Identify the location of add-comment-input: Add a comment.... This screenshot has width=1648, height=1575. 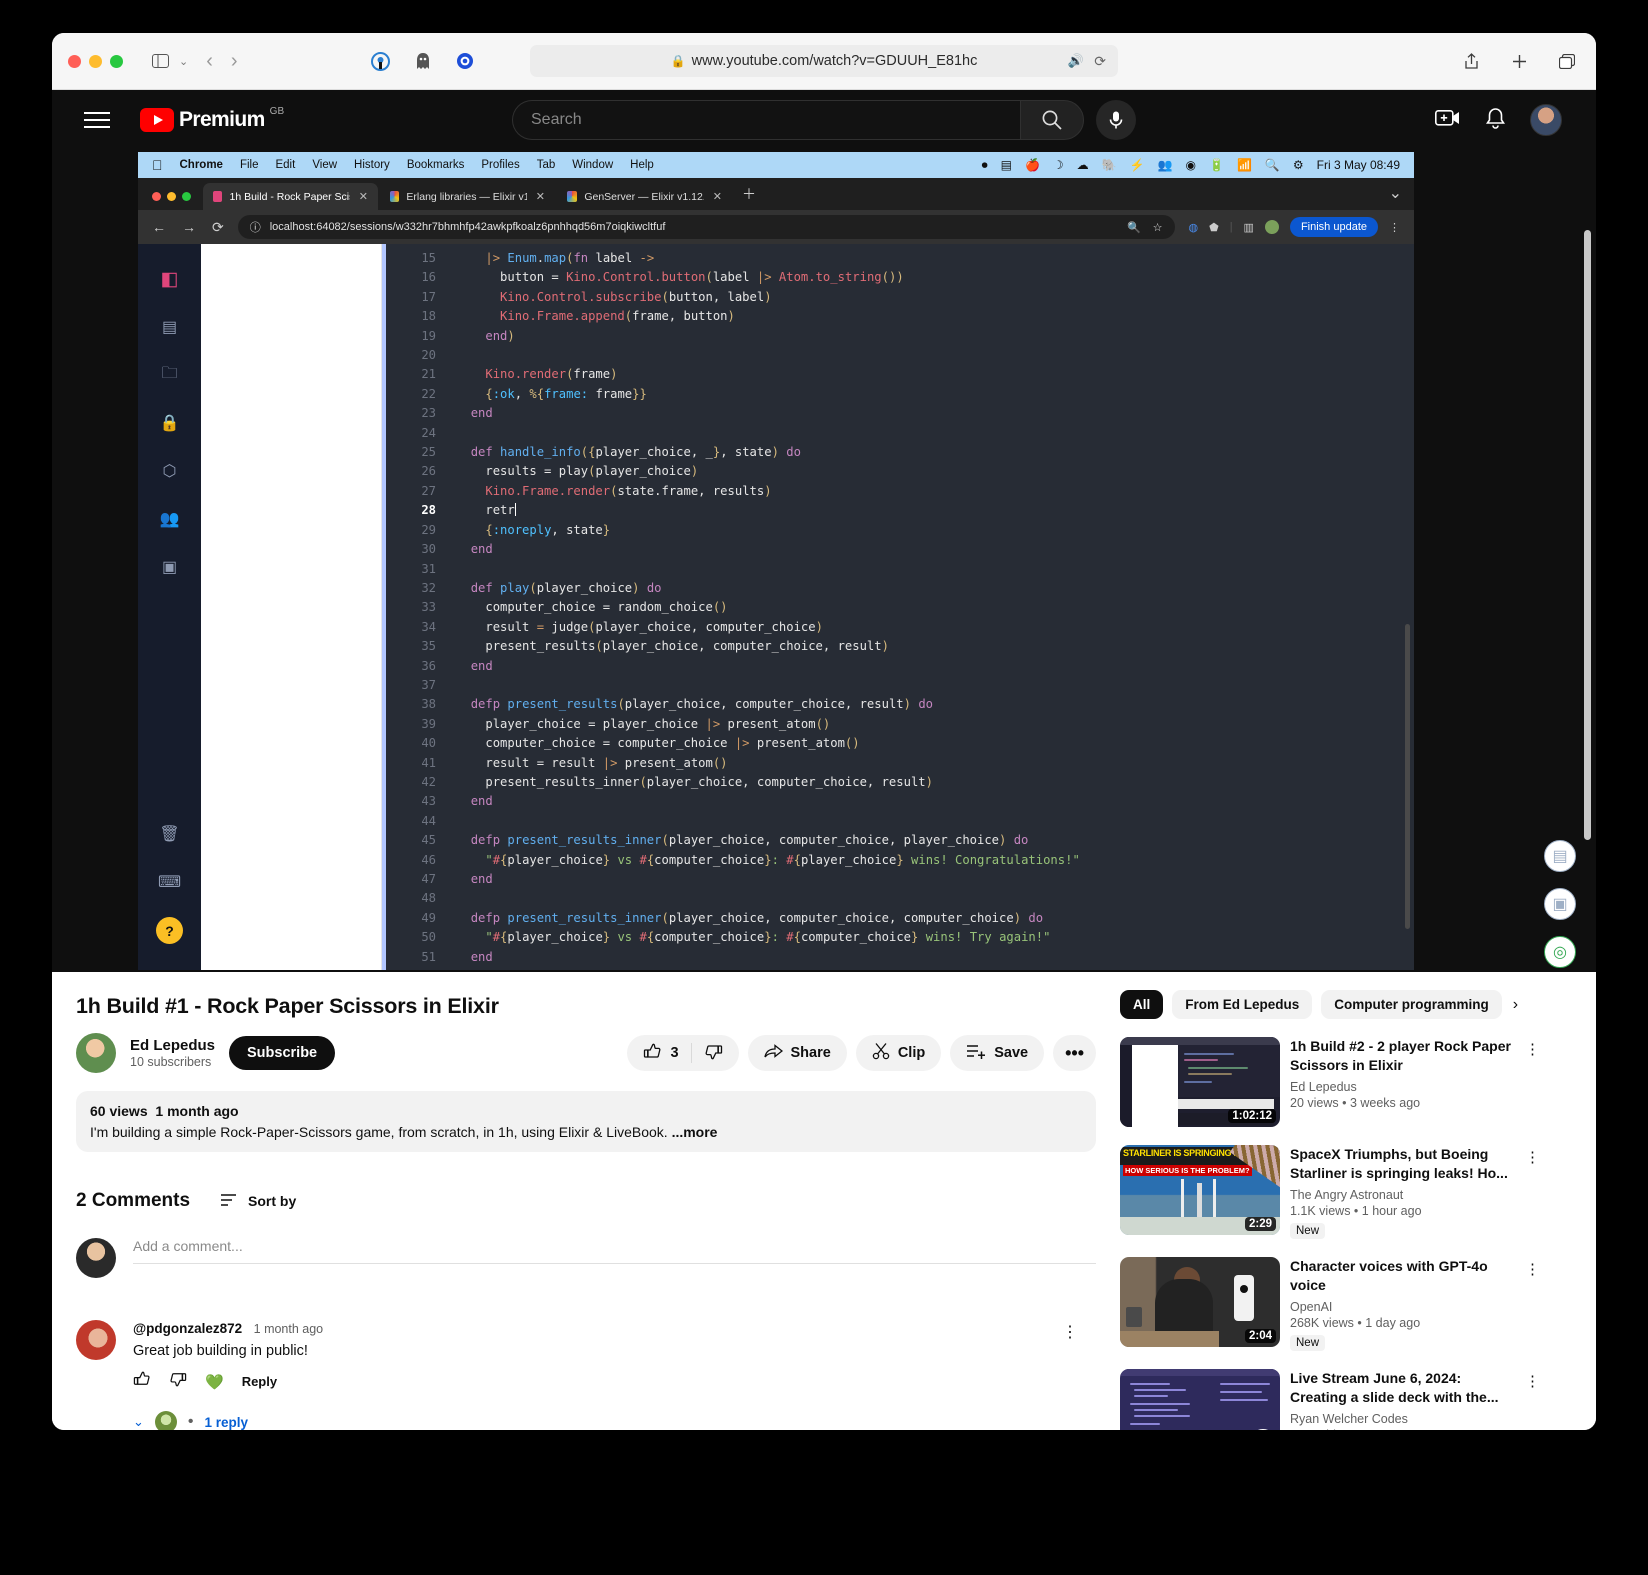
(614, 1251).